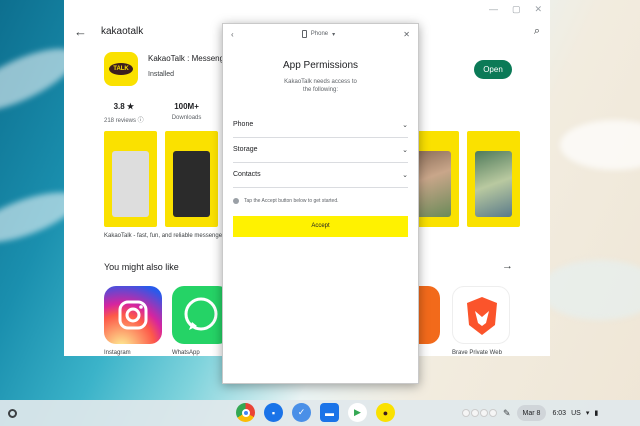 The height and width of the screenshot is (426, 640). I want to click on screenshot-carousel-right, so click(463, 179).